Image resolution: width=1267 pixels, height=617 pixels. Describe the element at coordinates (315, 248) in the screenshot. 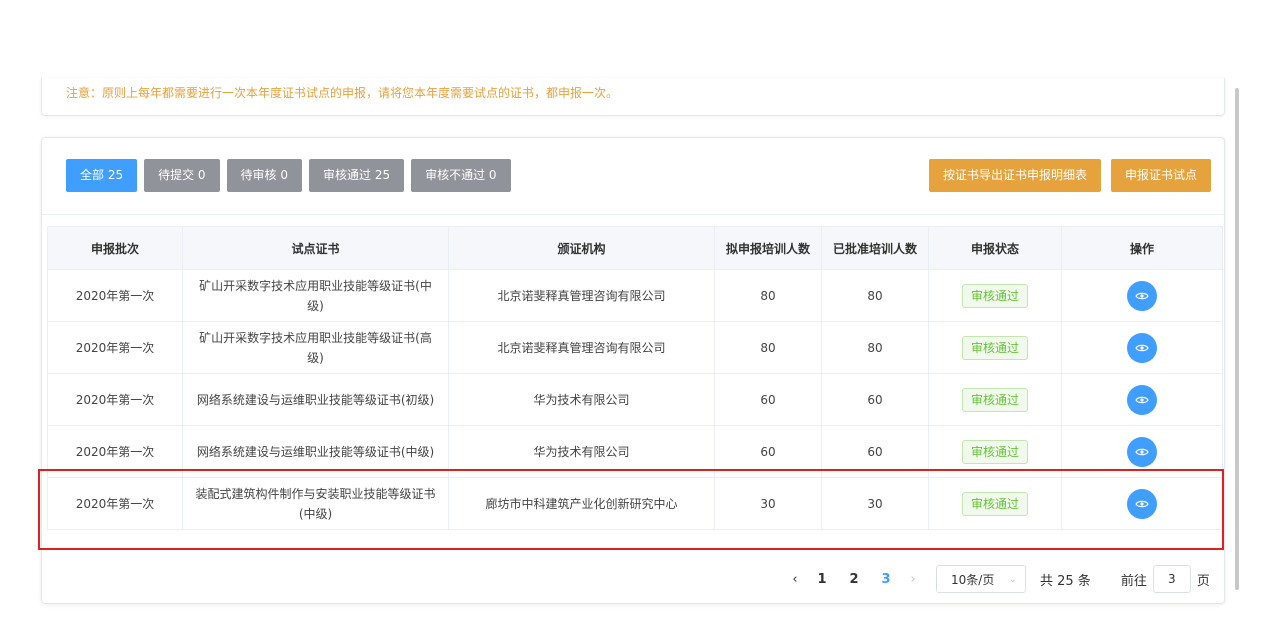

I see `header-cert: 试点证书` at that location.